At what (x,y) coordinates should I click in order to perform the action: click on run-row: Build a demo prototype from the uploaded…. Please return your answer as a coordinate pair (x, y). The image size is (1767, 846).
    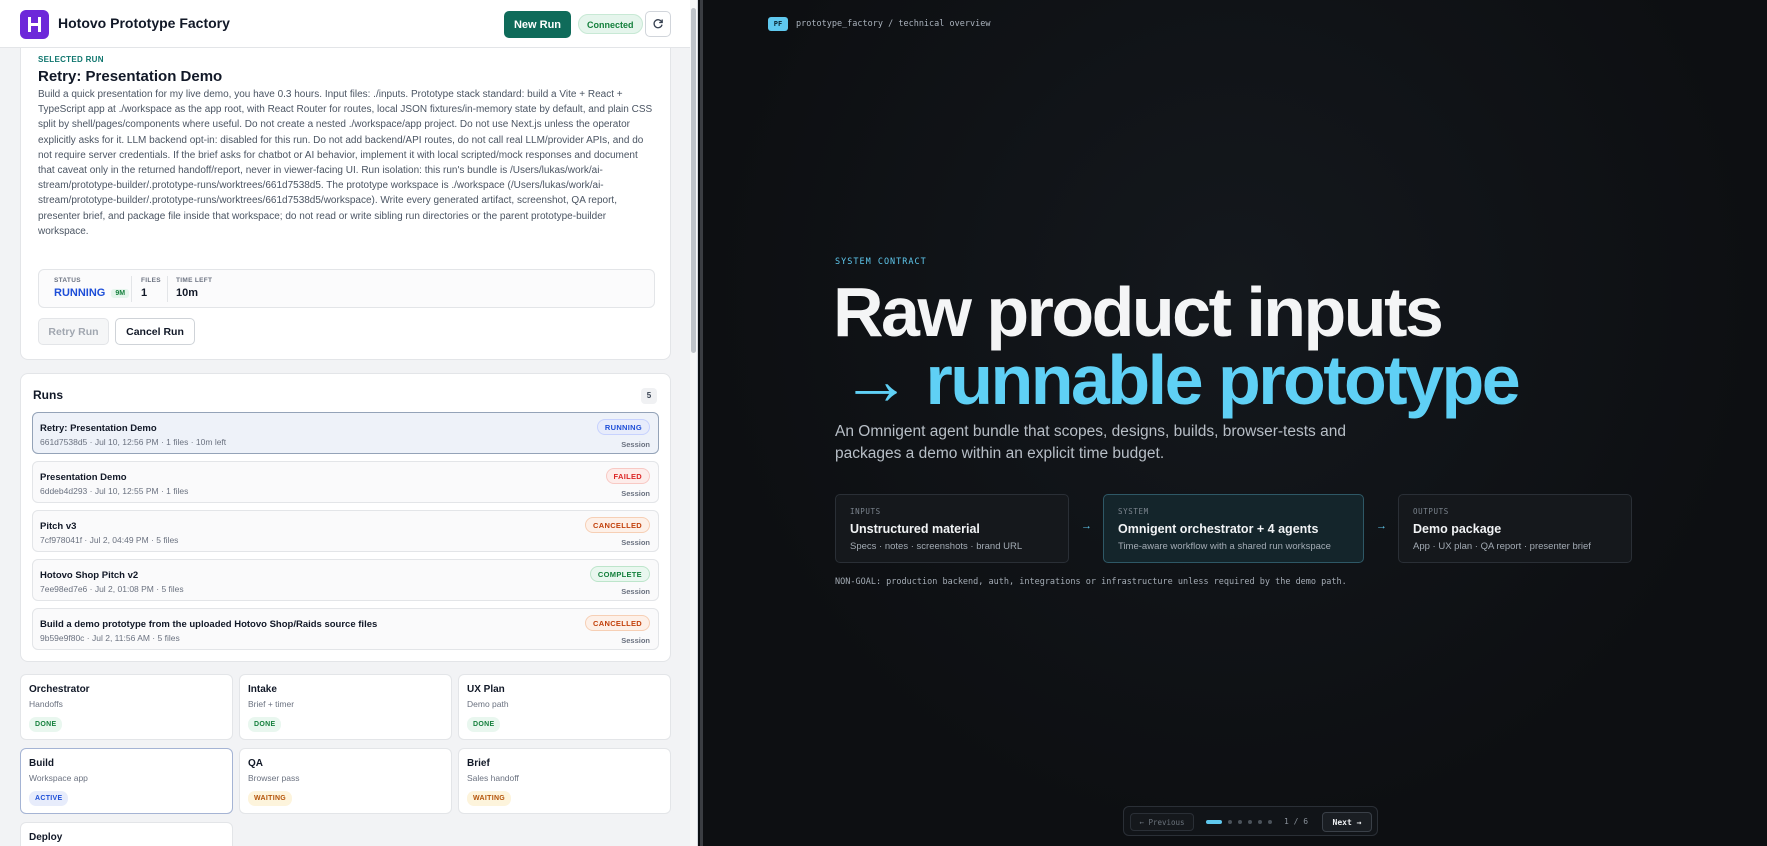
    Looking at the image, I should click on (345, 629).